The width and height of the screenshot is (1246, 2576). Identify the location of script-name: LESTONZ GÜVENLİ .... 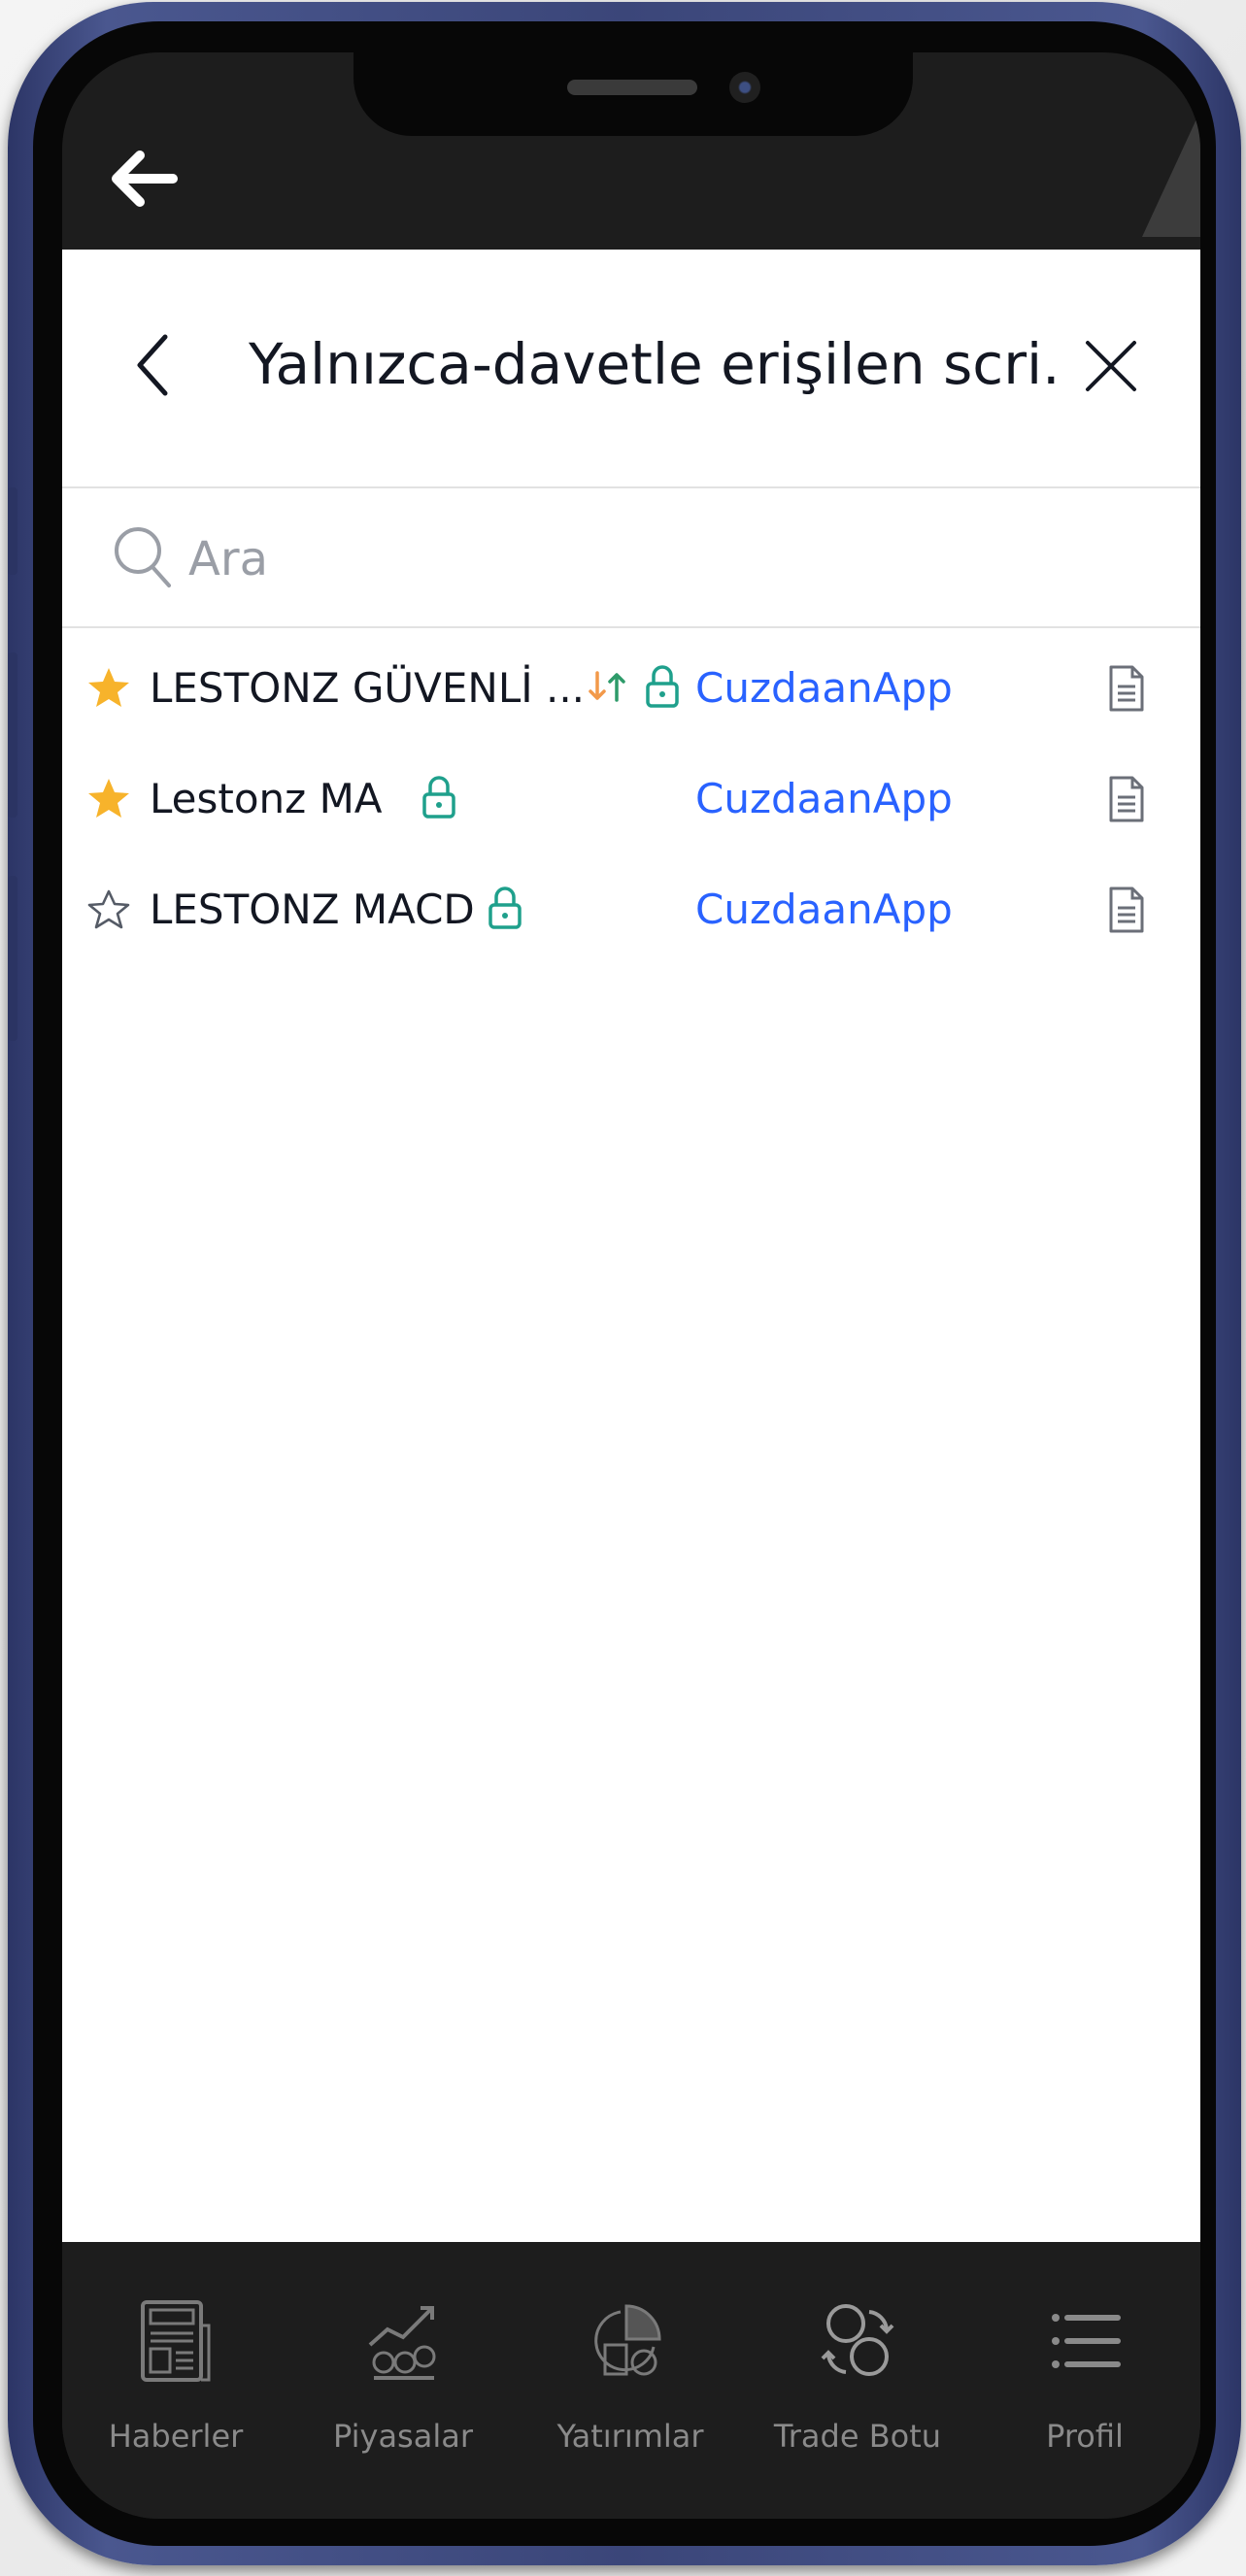
(368, 688).